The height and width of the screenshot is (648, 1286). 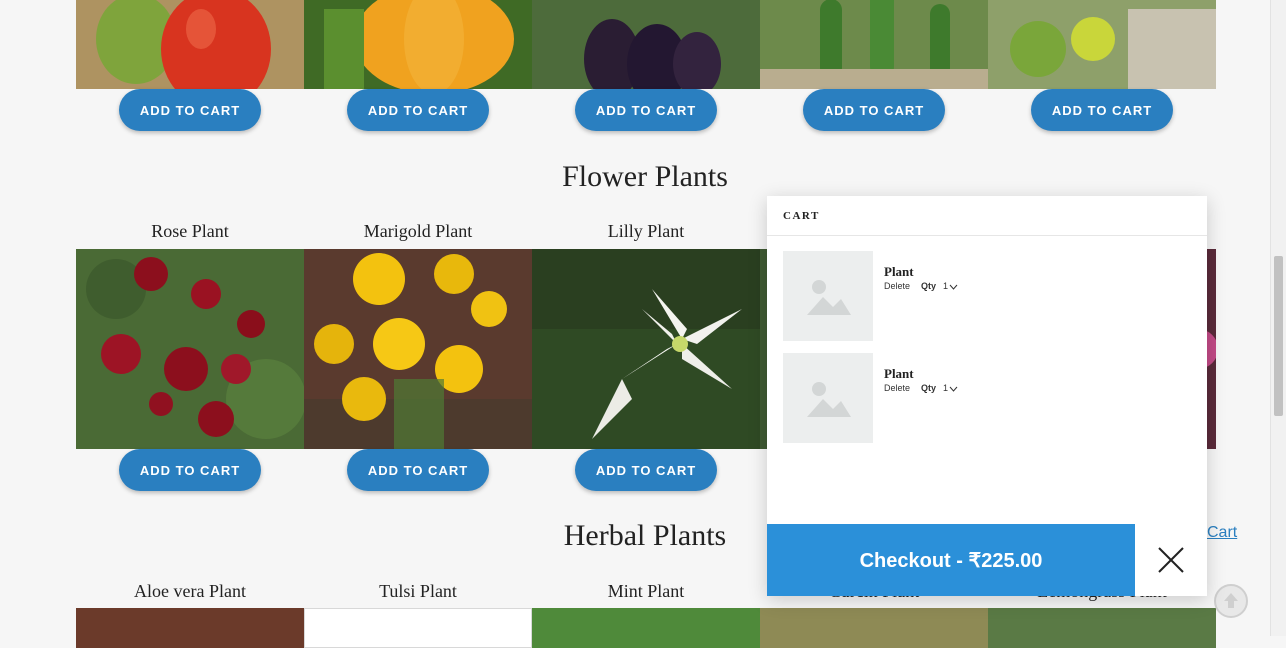 I want to click on close-cart-button, so click(x=1171, y=560).